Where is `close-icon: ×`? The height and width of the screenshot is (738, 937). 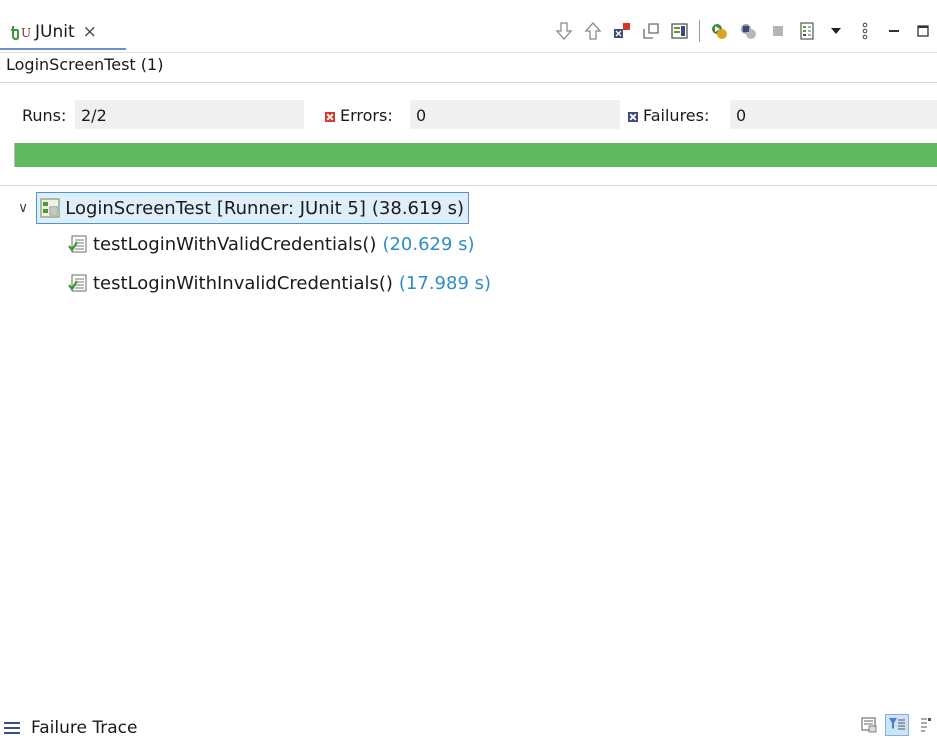
close-icon: × is located at coordinates (90, 32).